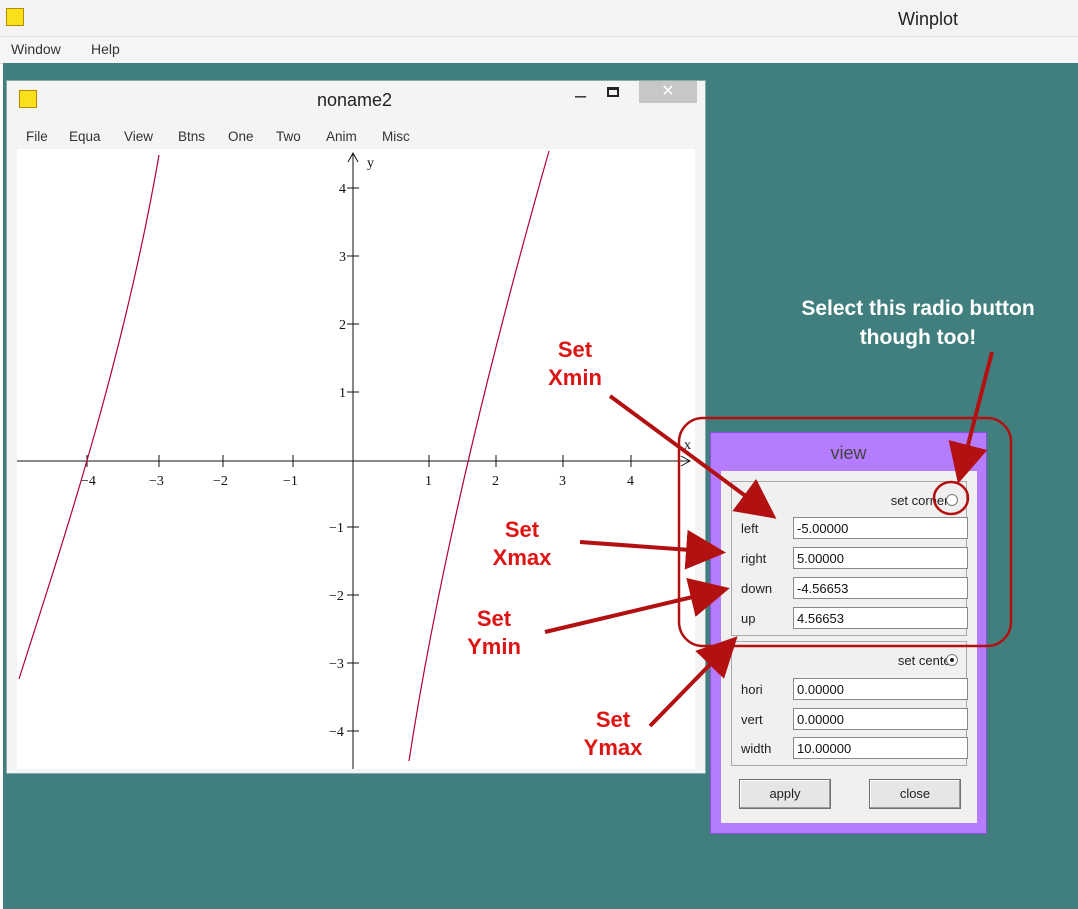  What do you see at coordinates (479, 456) in the screenshot?
I see `plot-curve-right` at bounding box center [479, 456].